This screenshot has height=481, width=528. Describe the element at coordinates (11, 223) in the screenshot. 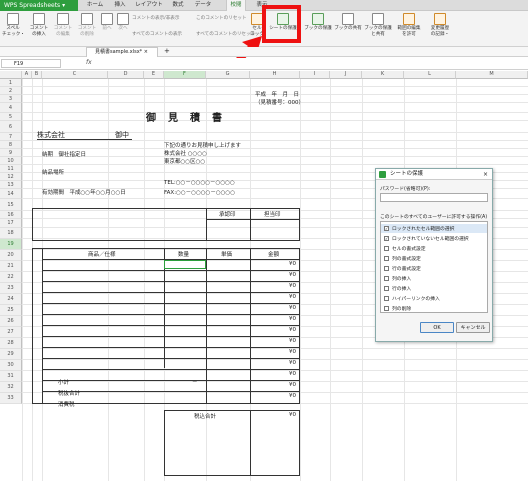

I see `row-header: 17` at that location.